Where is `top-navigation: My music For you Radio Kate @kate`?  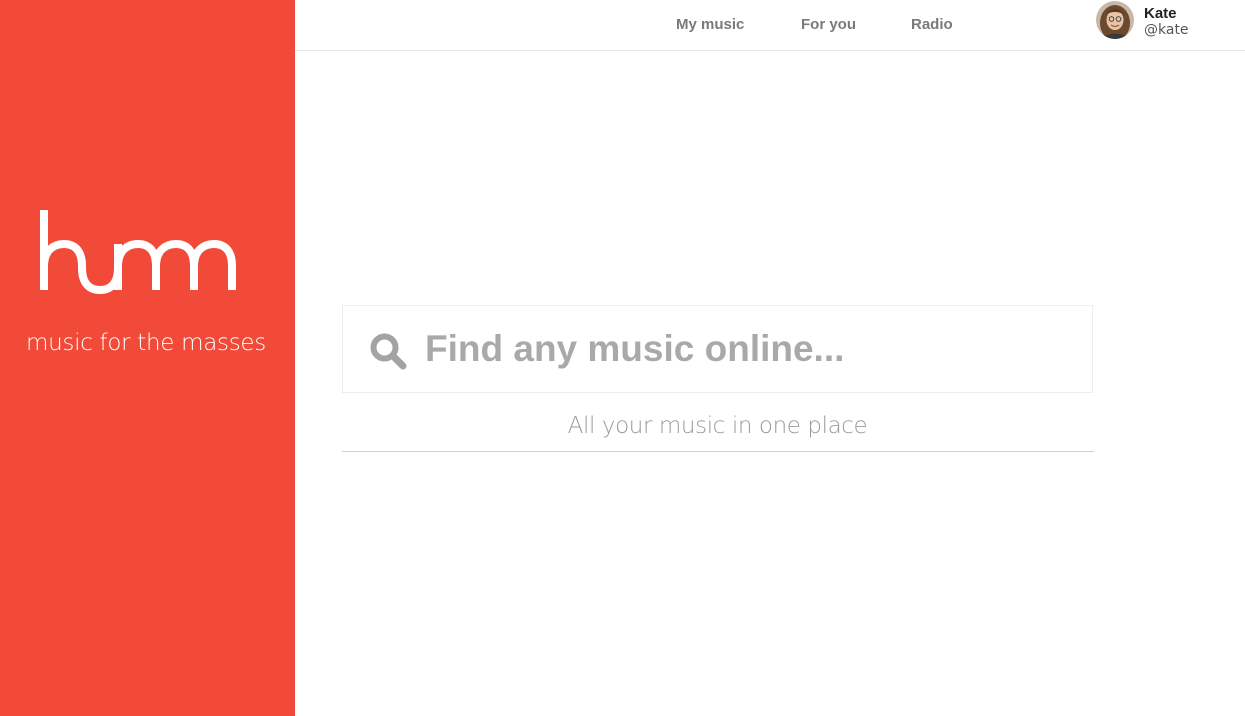 top-navigation: My music For you Radio Kate @kate is located at coordinates (770, 25).